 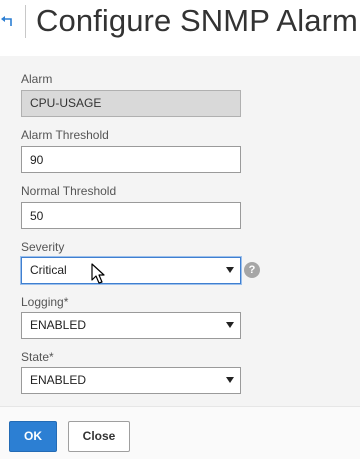 I want to click on logging-label: Logging*, so click(x=45, y=302).